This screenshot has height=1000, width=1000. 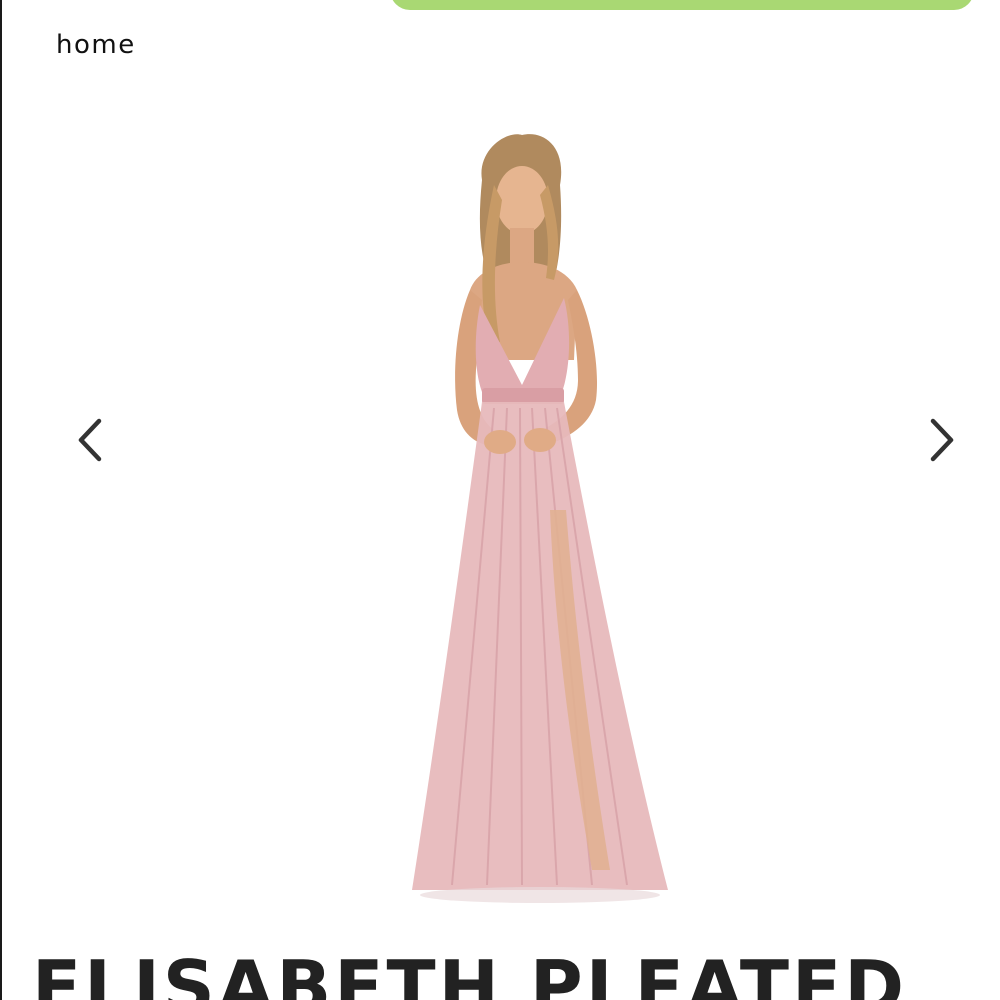 I want to click on dress-waistband, so click(x=523, y=396).